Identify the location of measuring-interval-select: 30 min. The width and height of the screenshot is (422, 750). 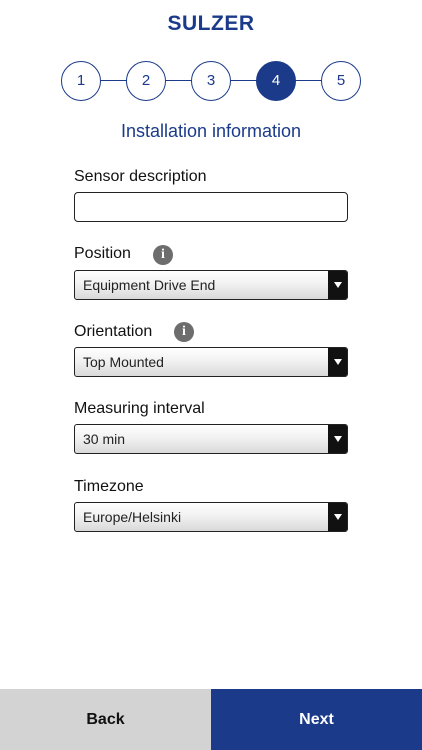
(211, 439).